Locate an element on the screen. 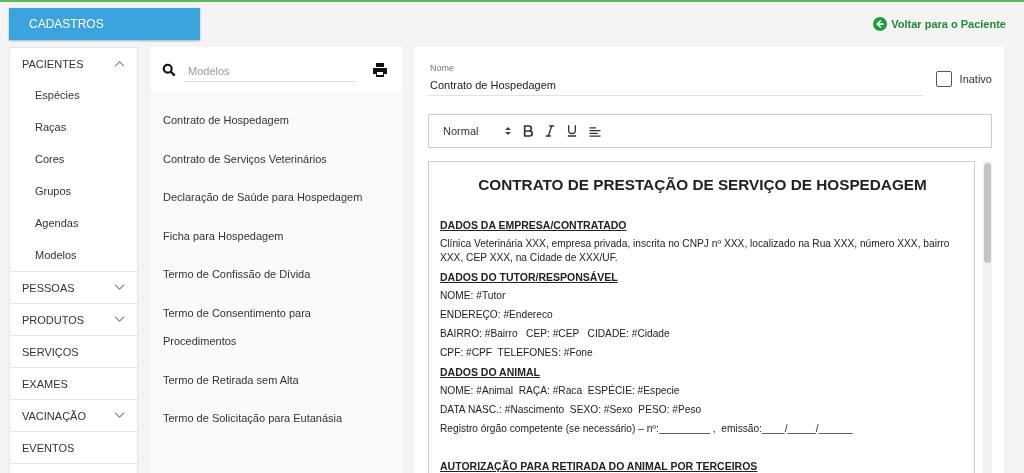  sidebar-item: VACINAÇÃO is located at coordinates (73, 416).